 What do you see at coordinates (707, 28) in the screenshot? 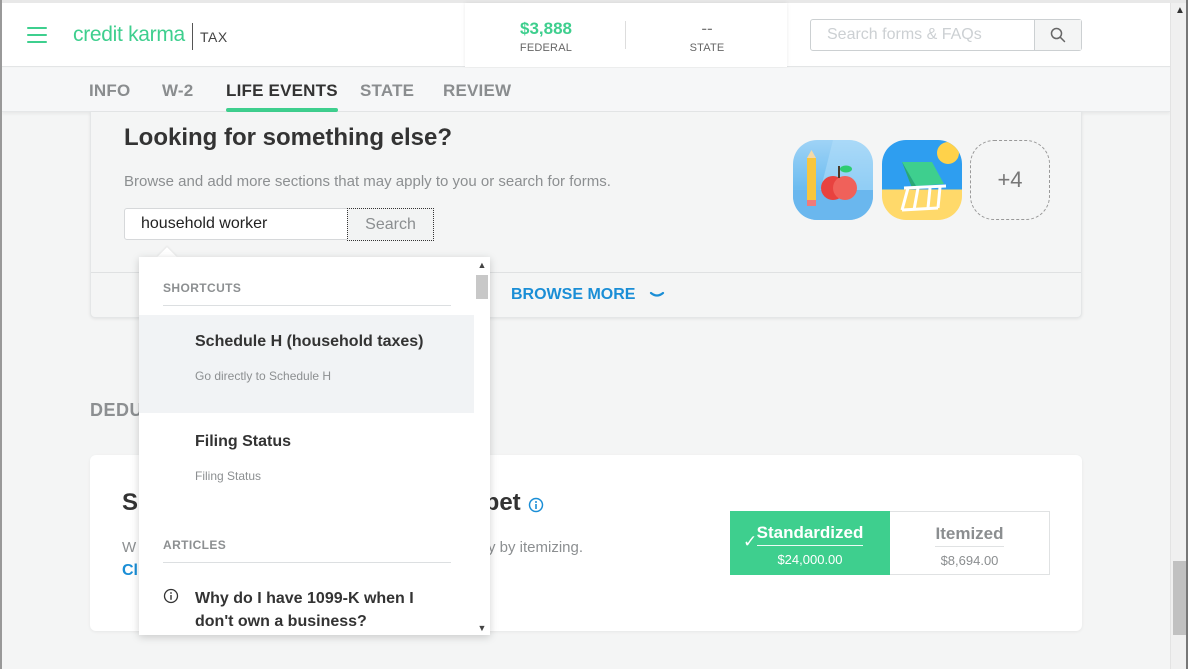
I see `state-refund-amount: --` at bounding box center [707, 28].